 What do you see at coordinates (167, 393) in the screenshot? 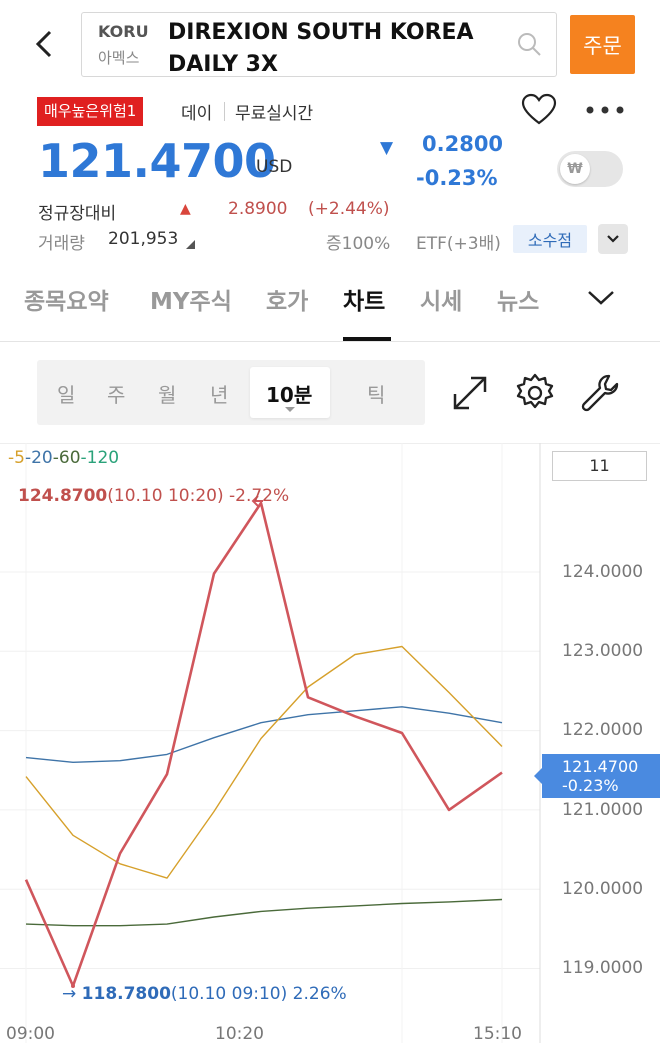
I see `period-month: 월` at bounding box center [167, 393].